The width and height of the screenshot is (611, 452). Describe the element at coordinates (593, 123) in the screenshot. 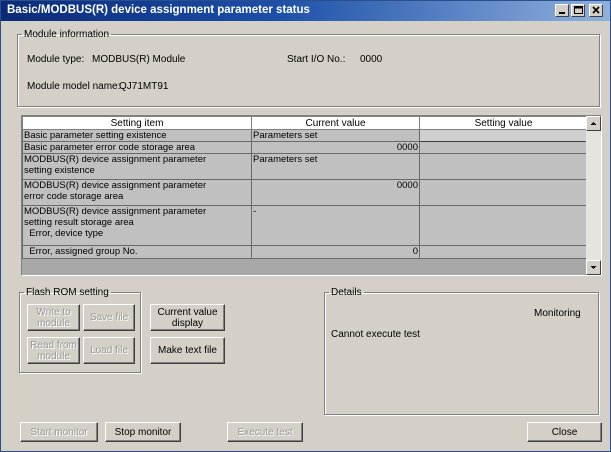

I see `scroll-up-icon` at that location.